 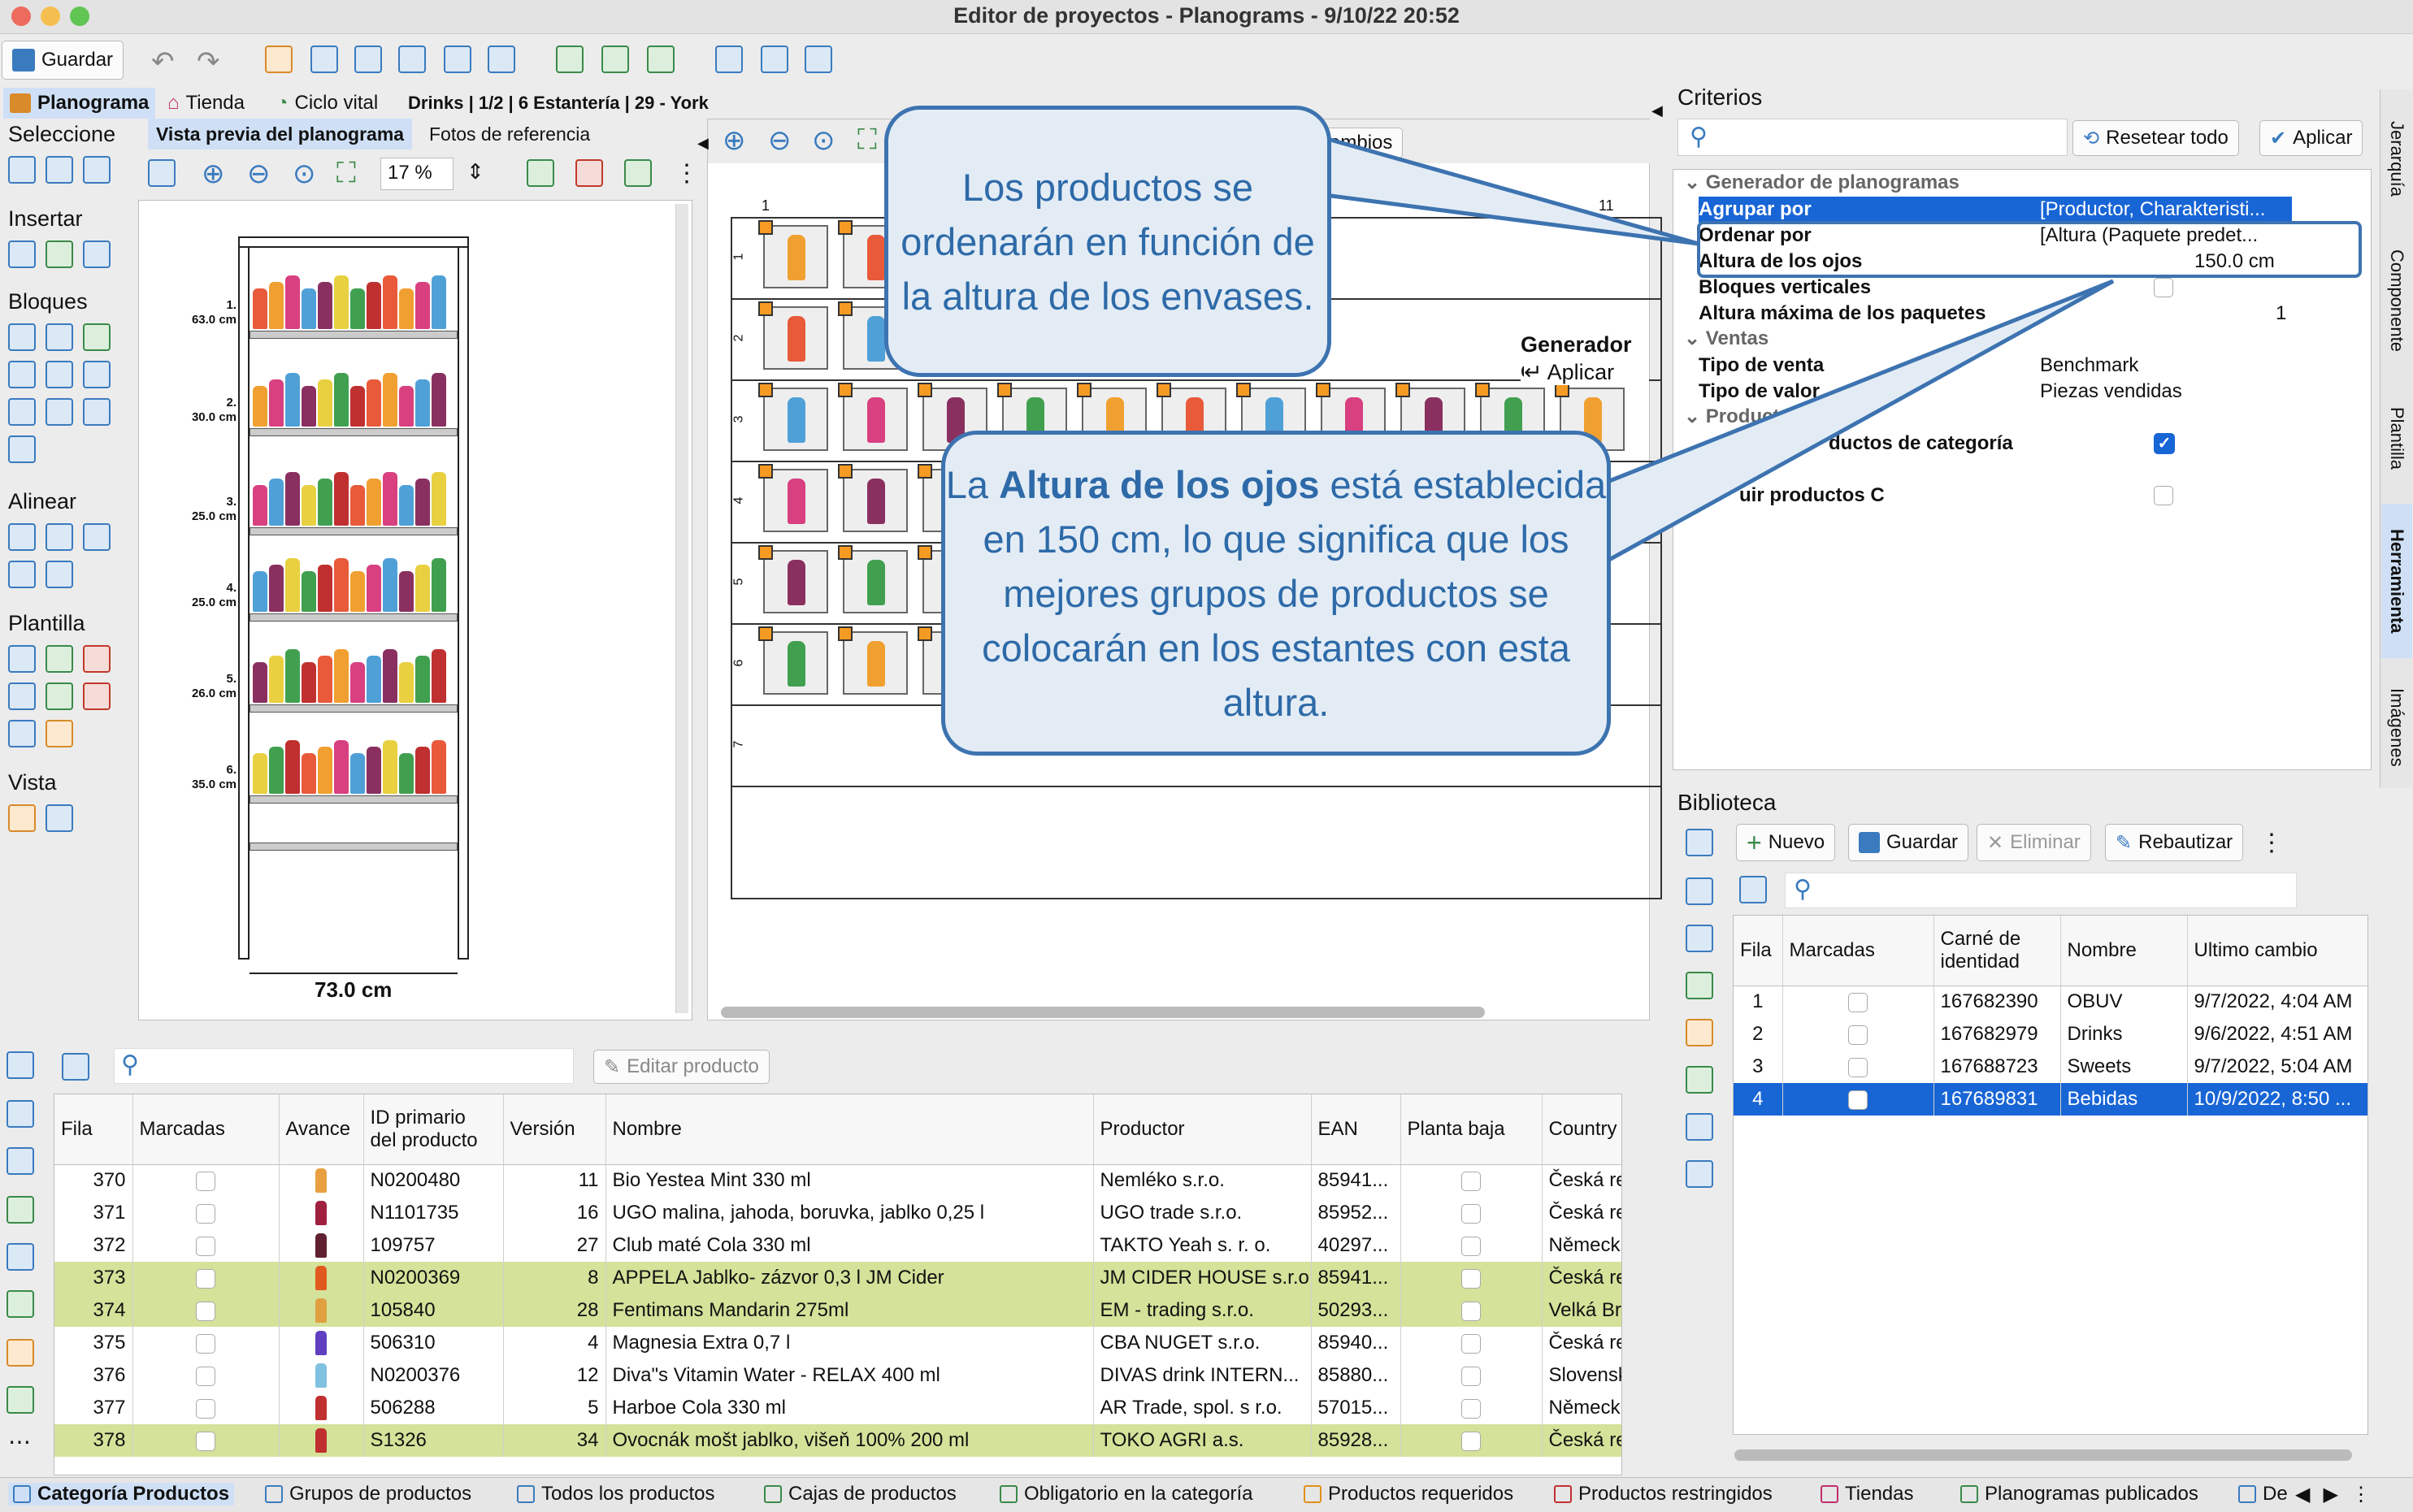 I want to click on callout-bottom-pointer, so click(x=1853, y=426).